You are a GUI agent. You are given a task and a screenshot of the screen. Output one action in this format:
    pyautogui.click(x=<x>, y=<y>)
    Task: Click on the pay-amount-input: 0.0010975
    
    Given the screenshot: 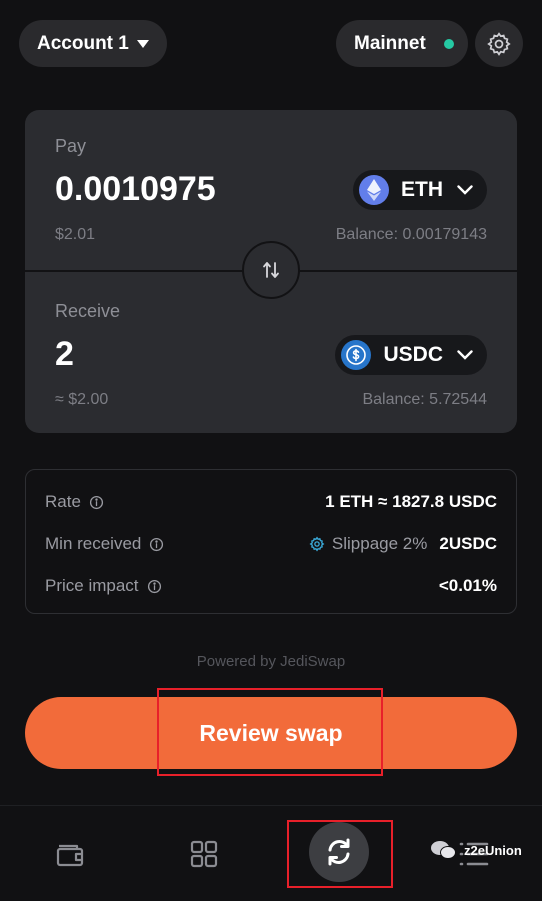 What is the action you would take?
    pyautogui.click(x=135, y=189)
    